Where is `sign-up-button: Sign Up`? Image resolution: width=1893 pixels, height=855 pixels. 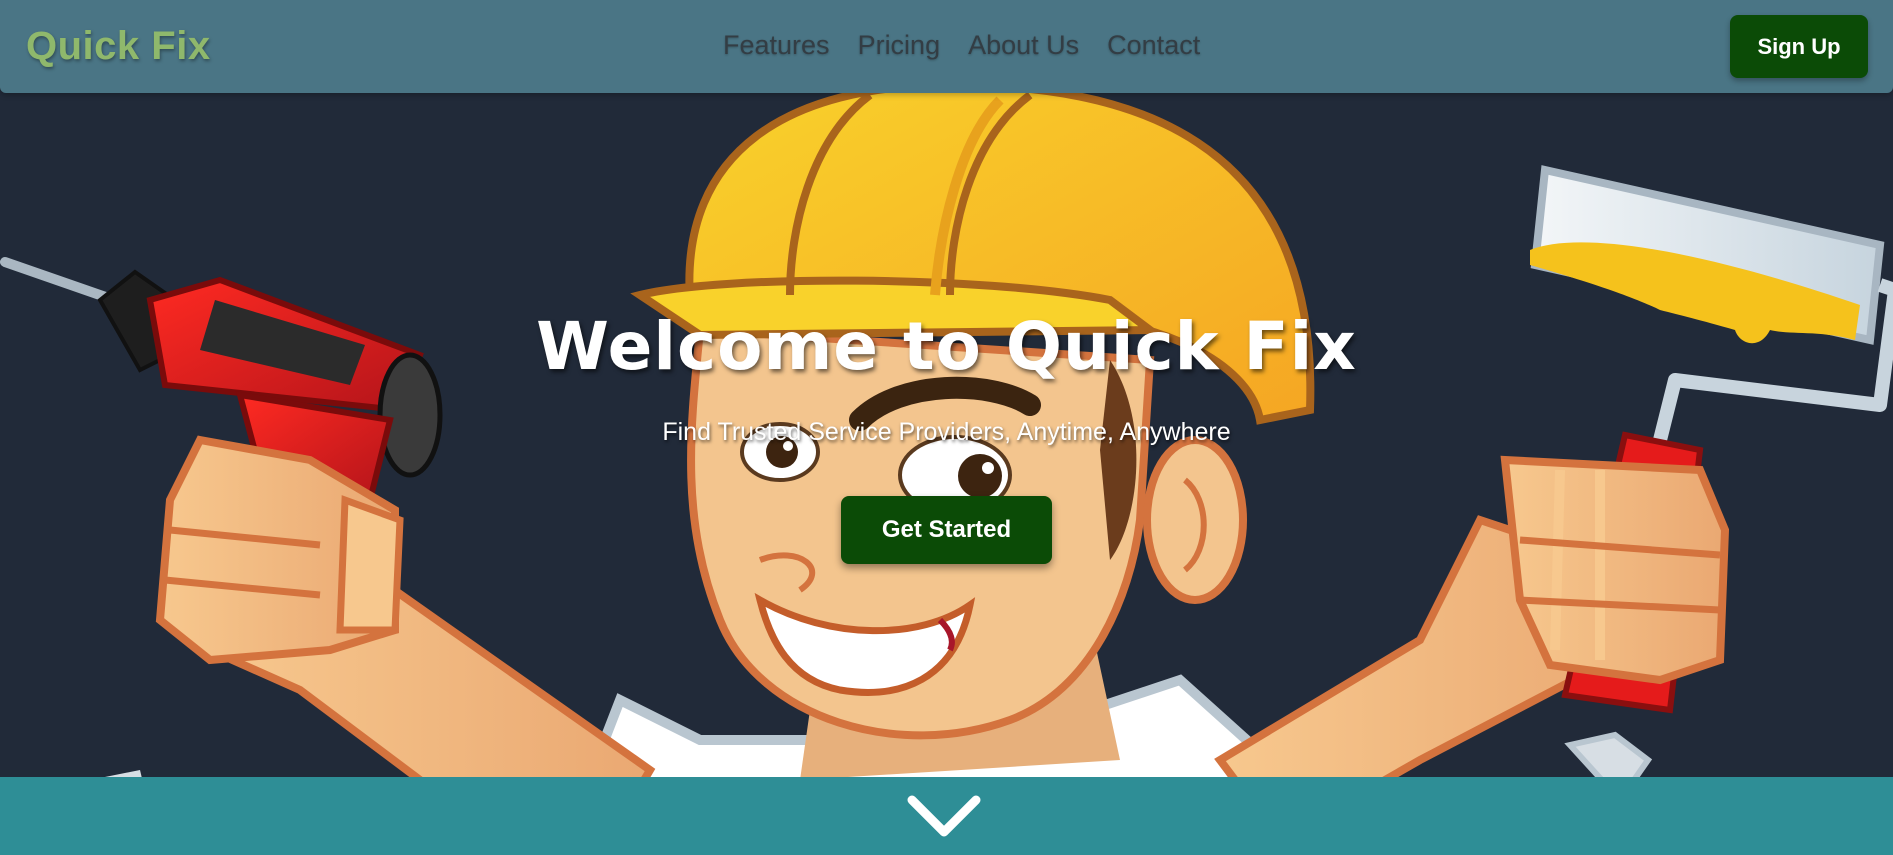
sign-up-button: Sign Up is located at coordinates (1799, 46).